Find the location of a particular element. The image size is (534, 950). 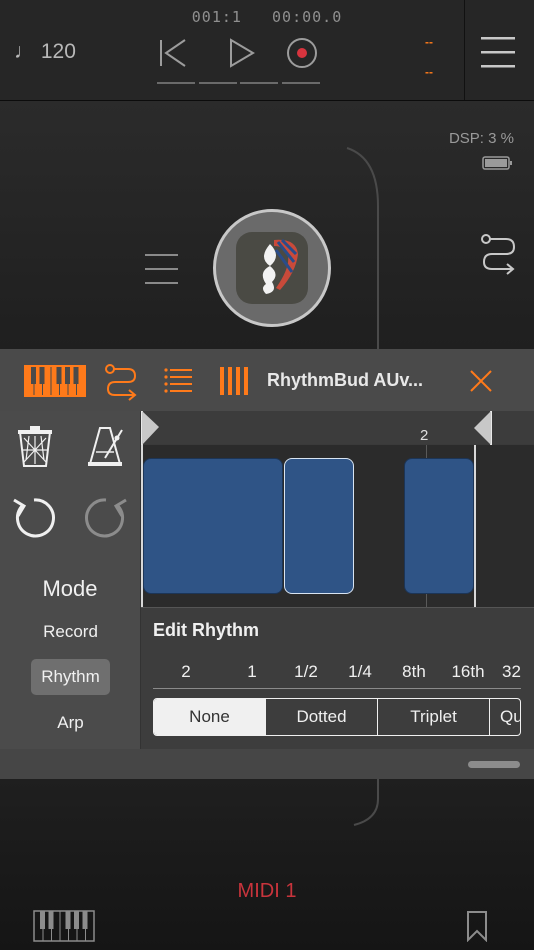

rhythm-modifier-control: None Dotted Triplet Qu is located at coordinates (337, 717).